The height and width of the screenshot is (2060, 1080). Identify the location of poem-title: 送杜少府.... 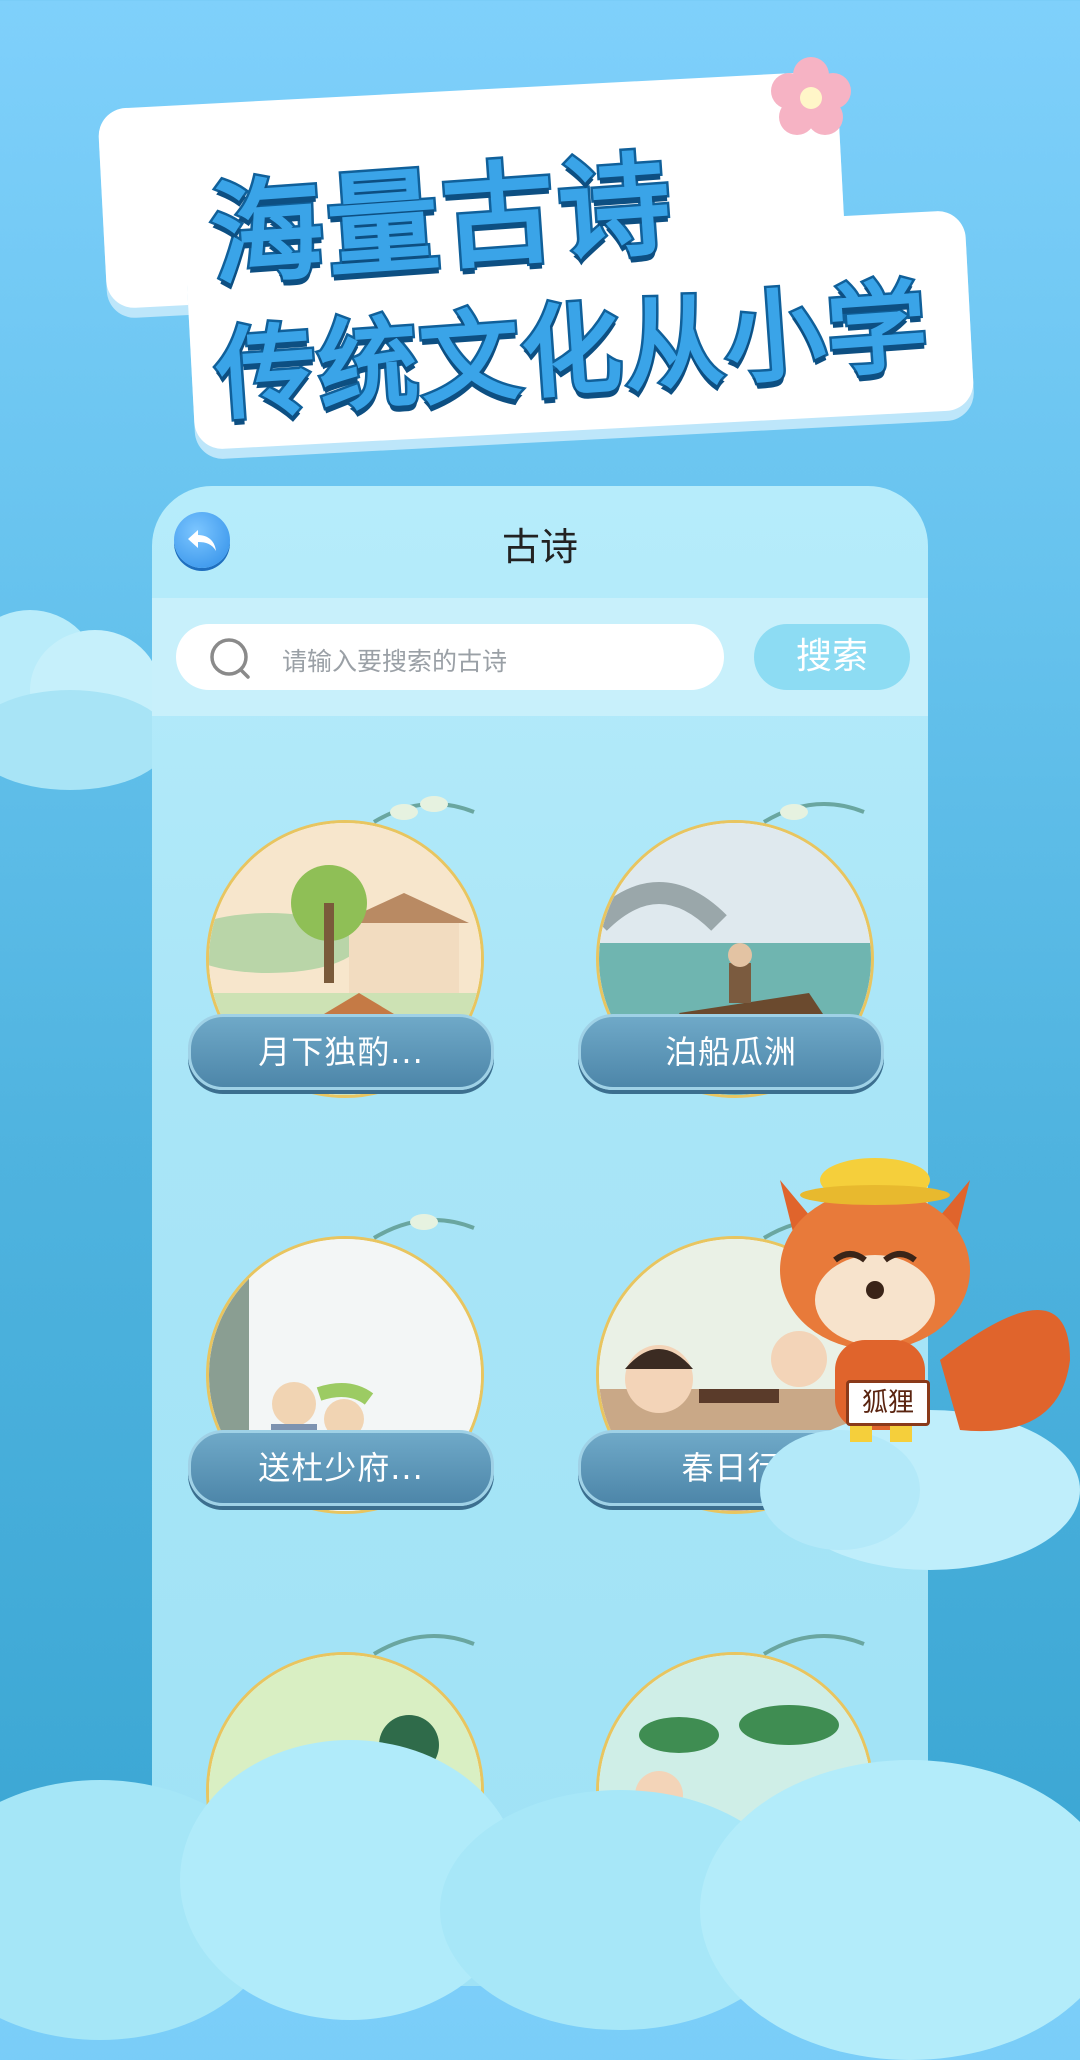
(341, 1468).